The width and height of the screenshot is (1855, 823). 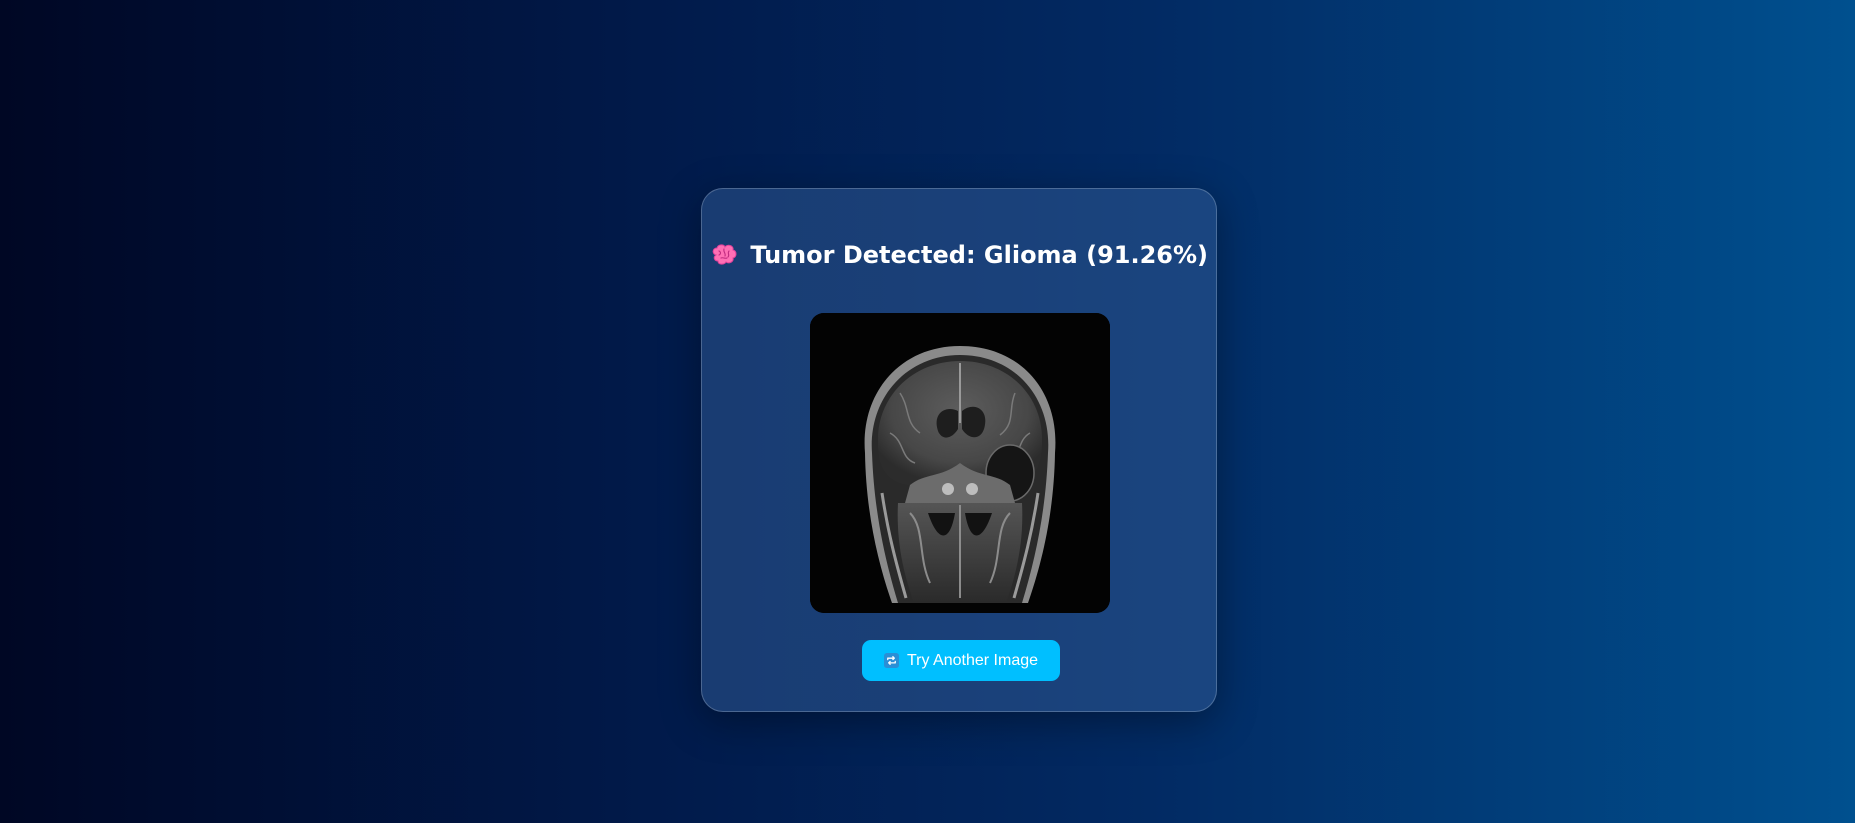 What do you see at coordinates (724, 254) in the screenshot?
I see `brain-icon` at bounding box center [724, 254].